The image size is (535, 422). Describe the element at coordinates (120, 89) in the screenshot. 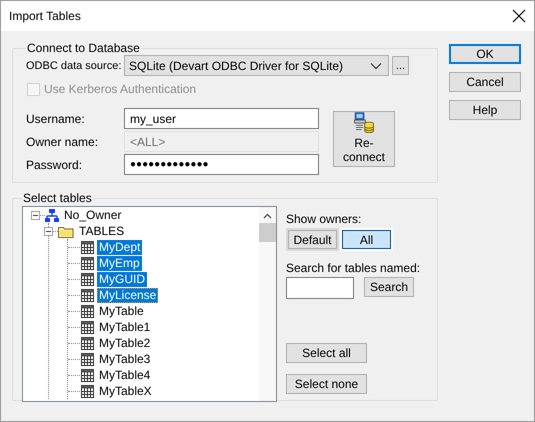

I see `checkbox-label: Use Kerberos Authentication` at that location.